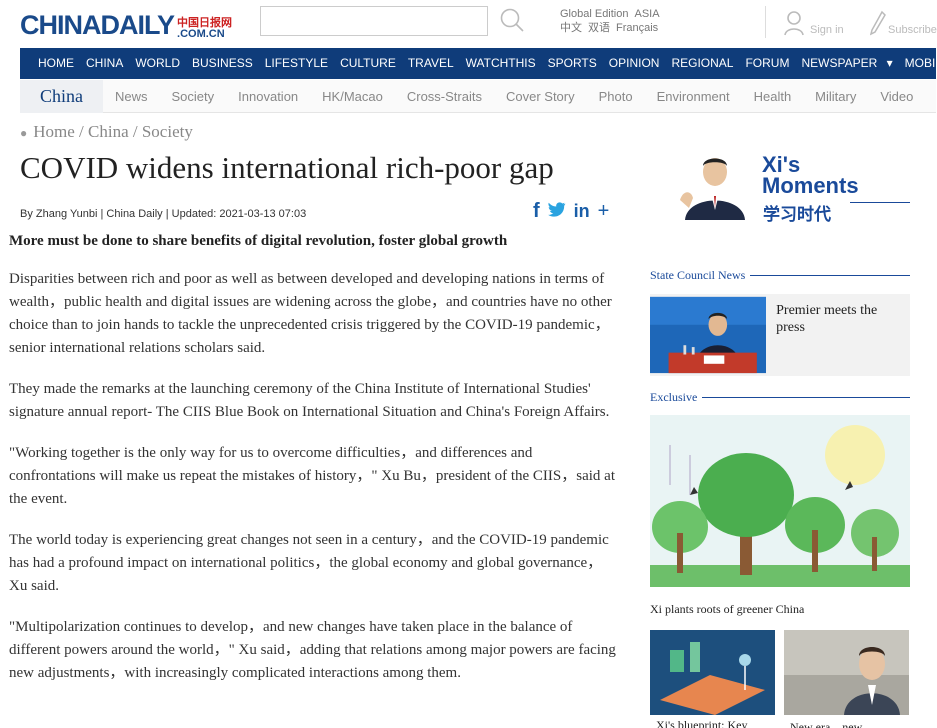 Image resolution: width=937 pixels, height=728 pixels. Describe the element at coordinates (634, 63) in the screenshot. I see `nav-opinion: OPINION` at that location.